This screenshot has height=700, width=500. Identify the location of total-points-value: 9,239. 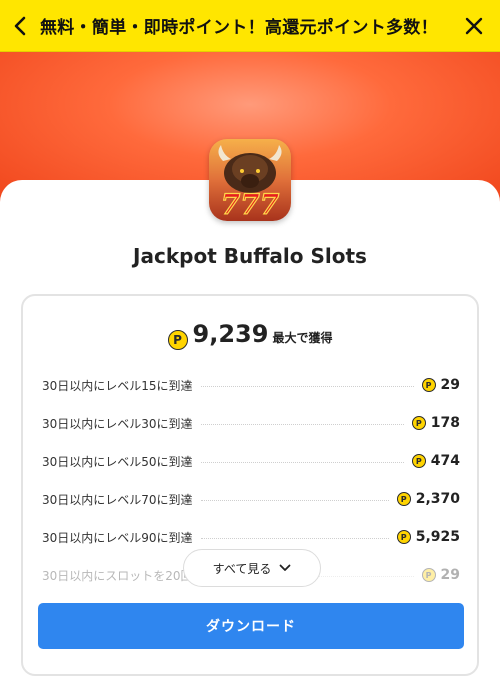
(230, 334).